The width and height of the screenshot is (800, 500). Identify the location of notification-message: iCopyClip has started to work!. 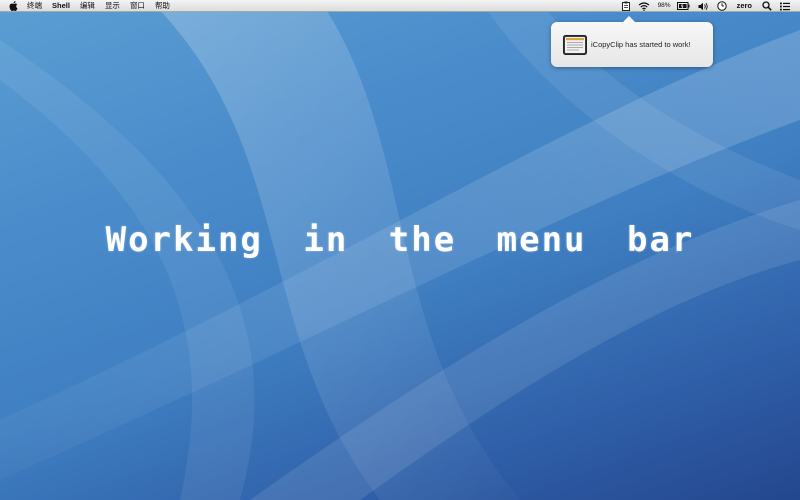
(641, 44).